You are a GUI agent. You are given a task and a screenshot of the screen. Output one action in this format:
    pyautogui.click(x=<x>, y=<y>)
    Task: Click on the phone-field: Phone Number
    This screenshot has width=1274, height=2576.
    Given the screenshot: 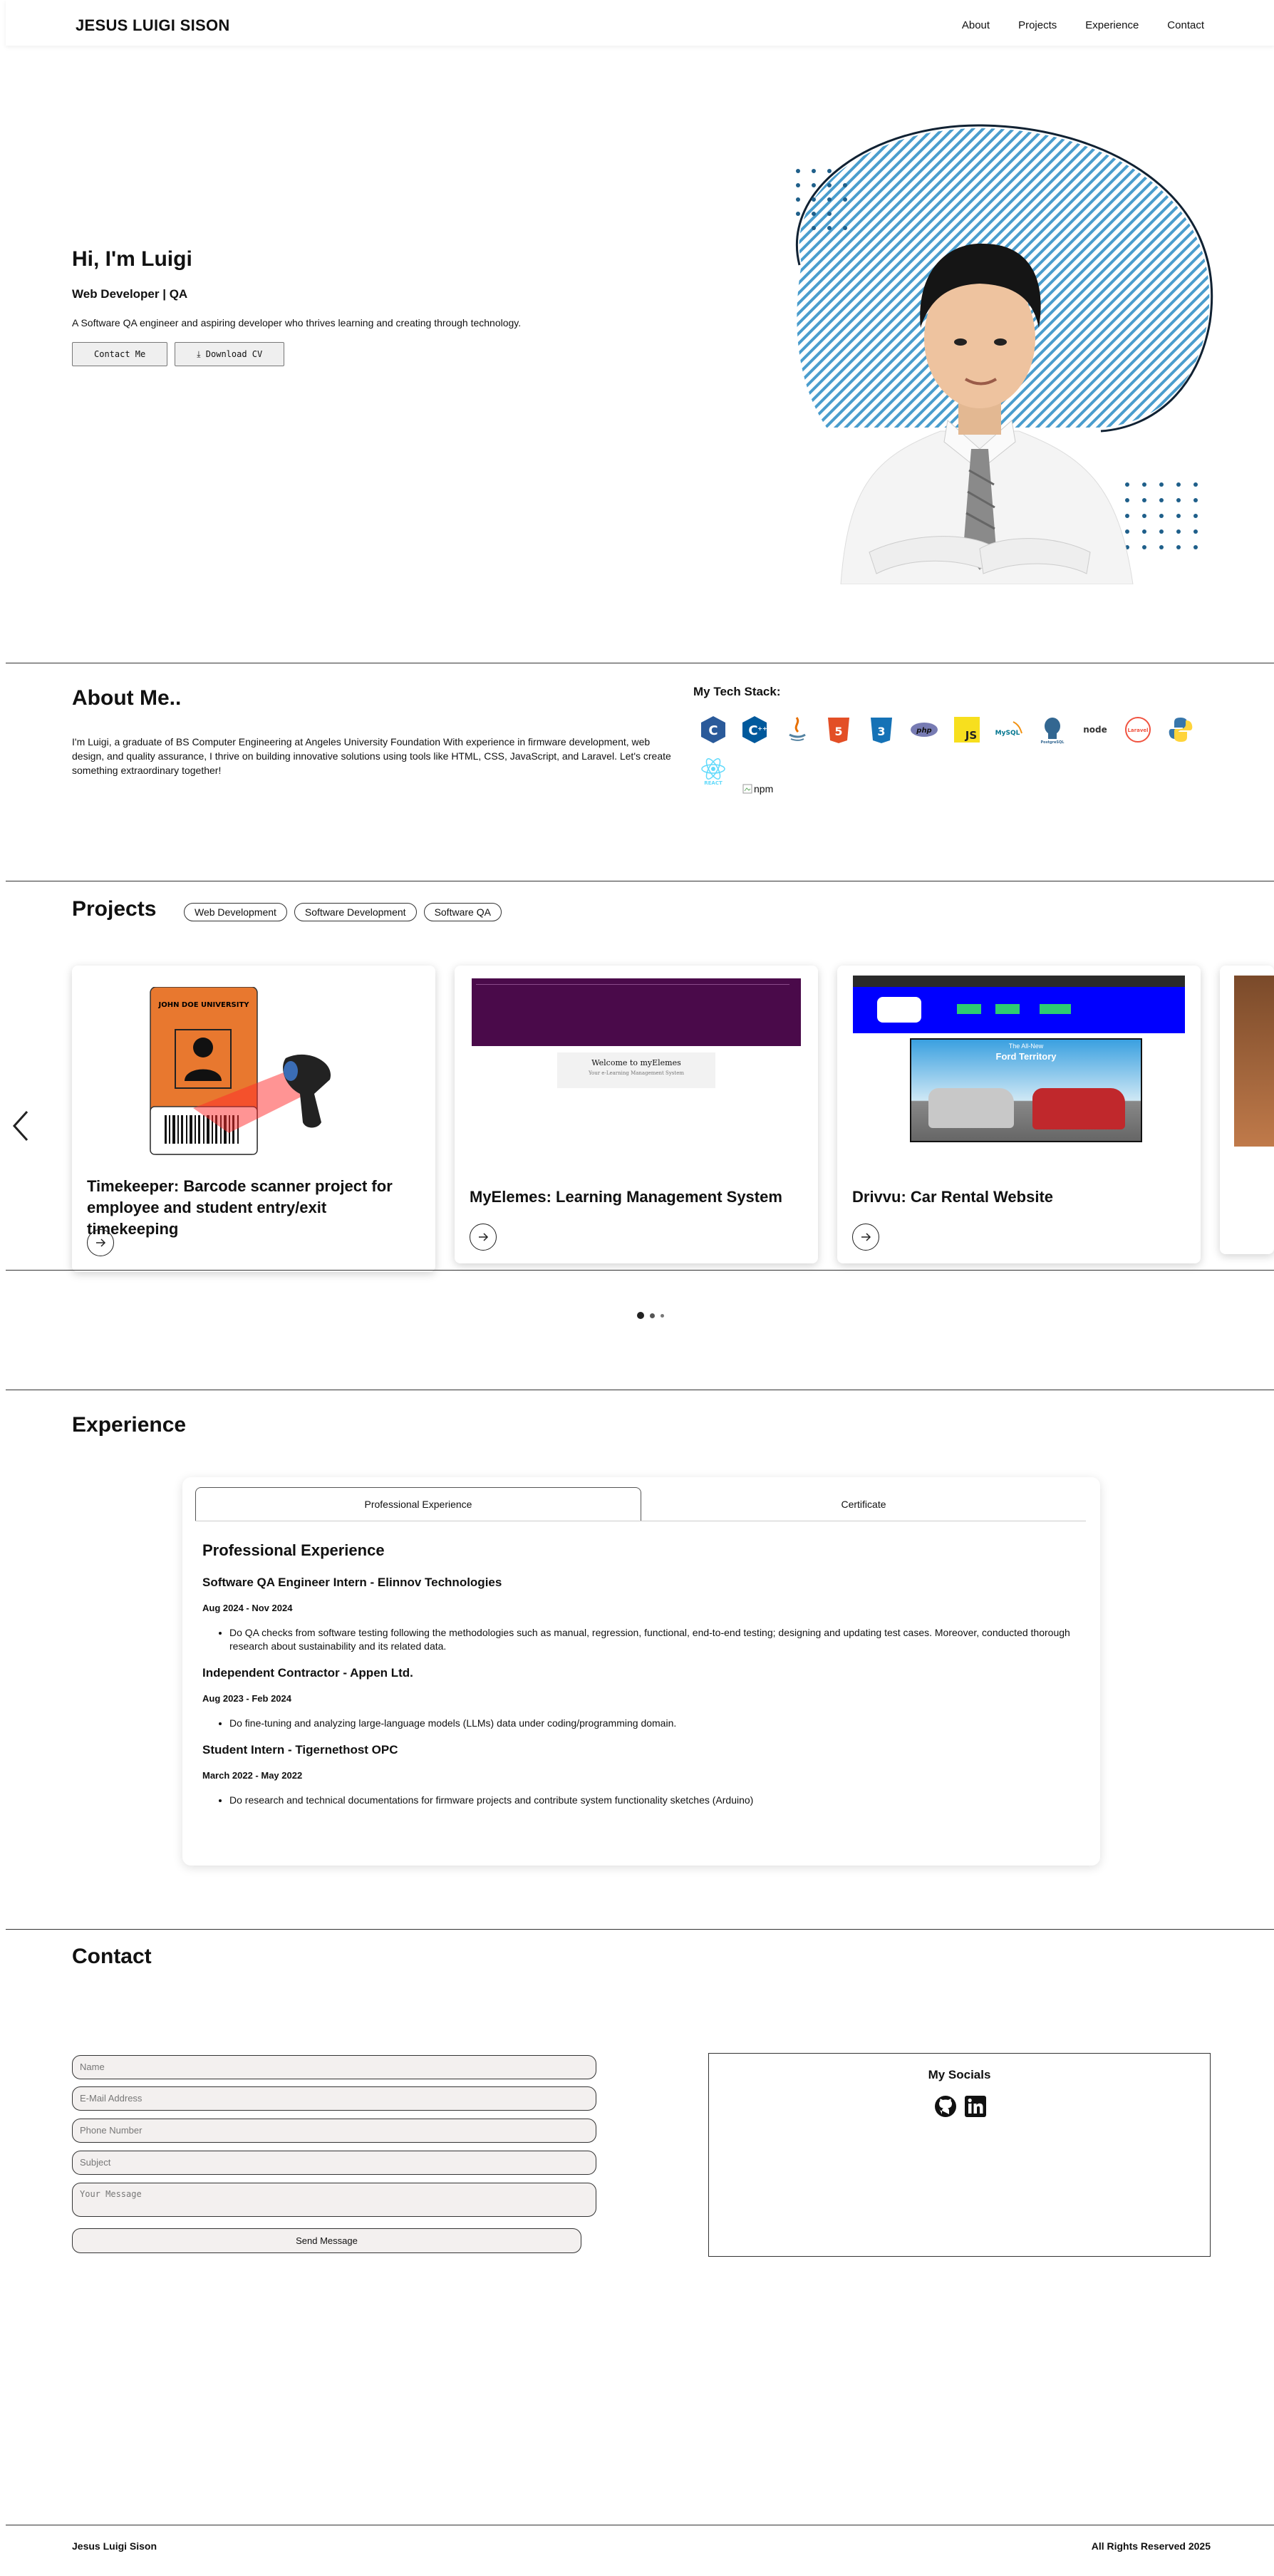 What is the action you would take?
    pyautogui.click(x=334, y=2131)
    